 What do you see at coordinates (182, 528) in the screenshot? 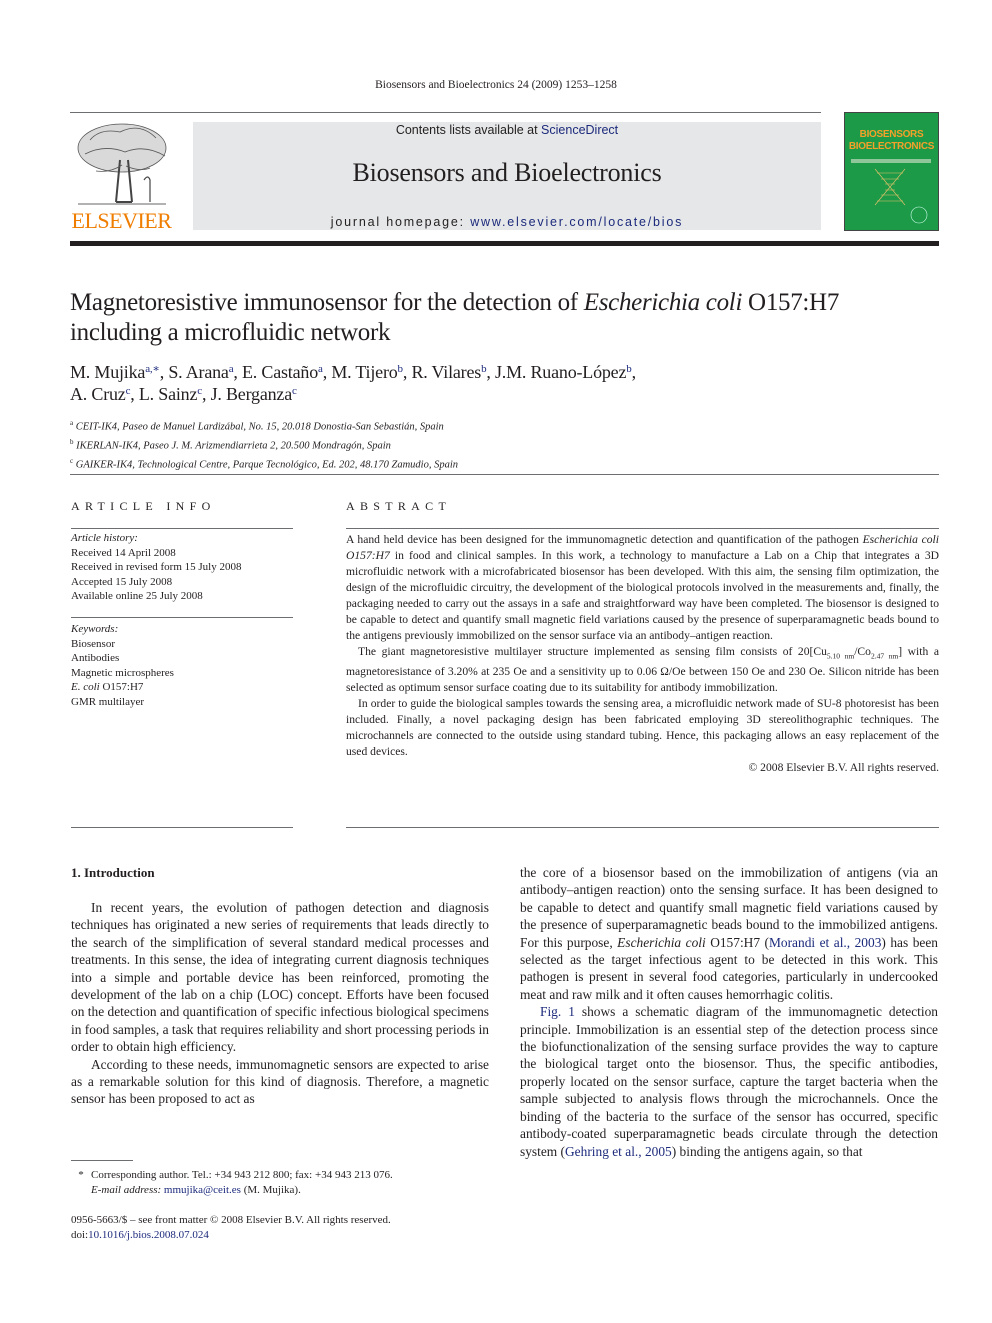
I see `article-info-rule` at bounding box center [182, 528].